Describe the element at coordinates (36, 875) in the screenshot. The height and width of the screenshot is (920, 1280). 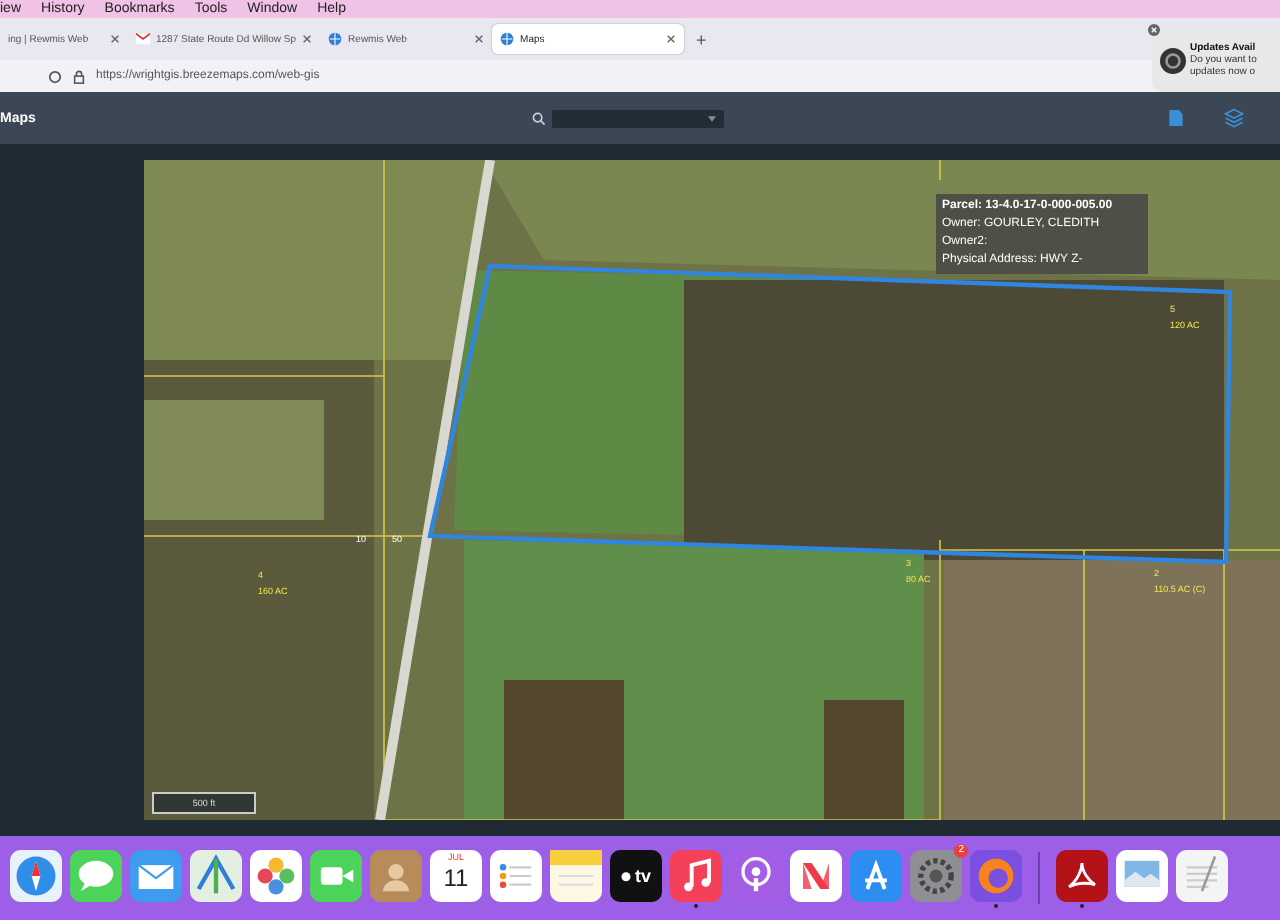
I see `compass-icon` at that location.